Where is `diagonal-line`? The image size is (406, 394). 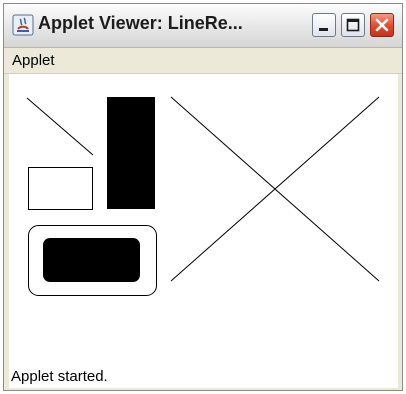
diagonal-line is located at coordinates (60, 126).